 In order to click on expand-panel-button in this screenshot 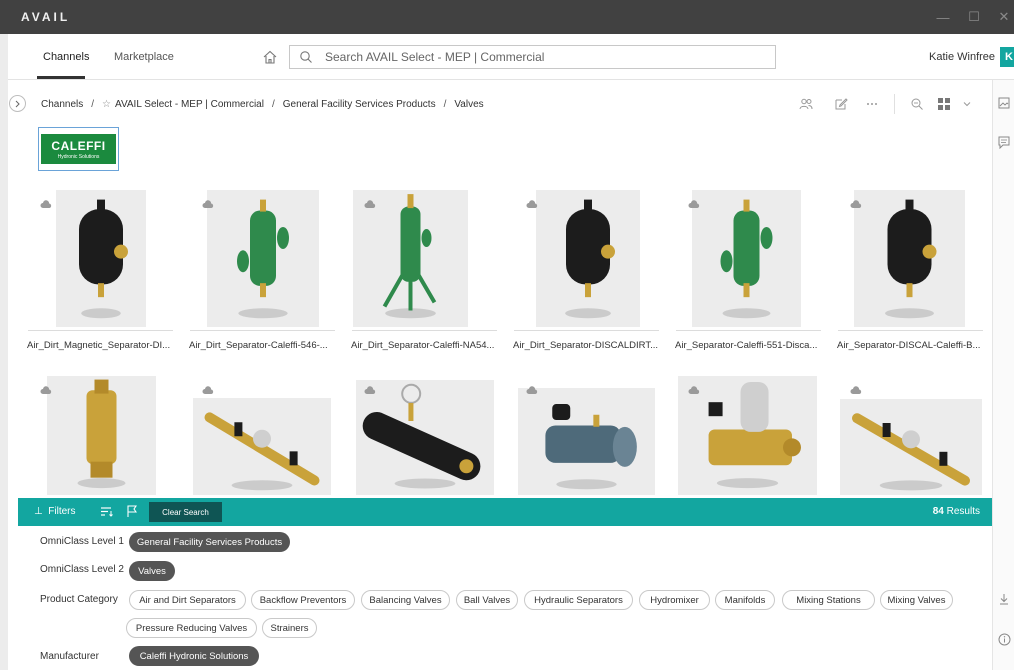, I will do `click(17, 103)`.